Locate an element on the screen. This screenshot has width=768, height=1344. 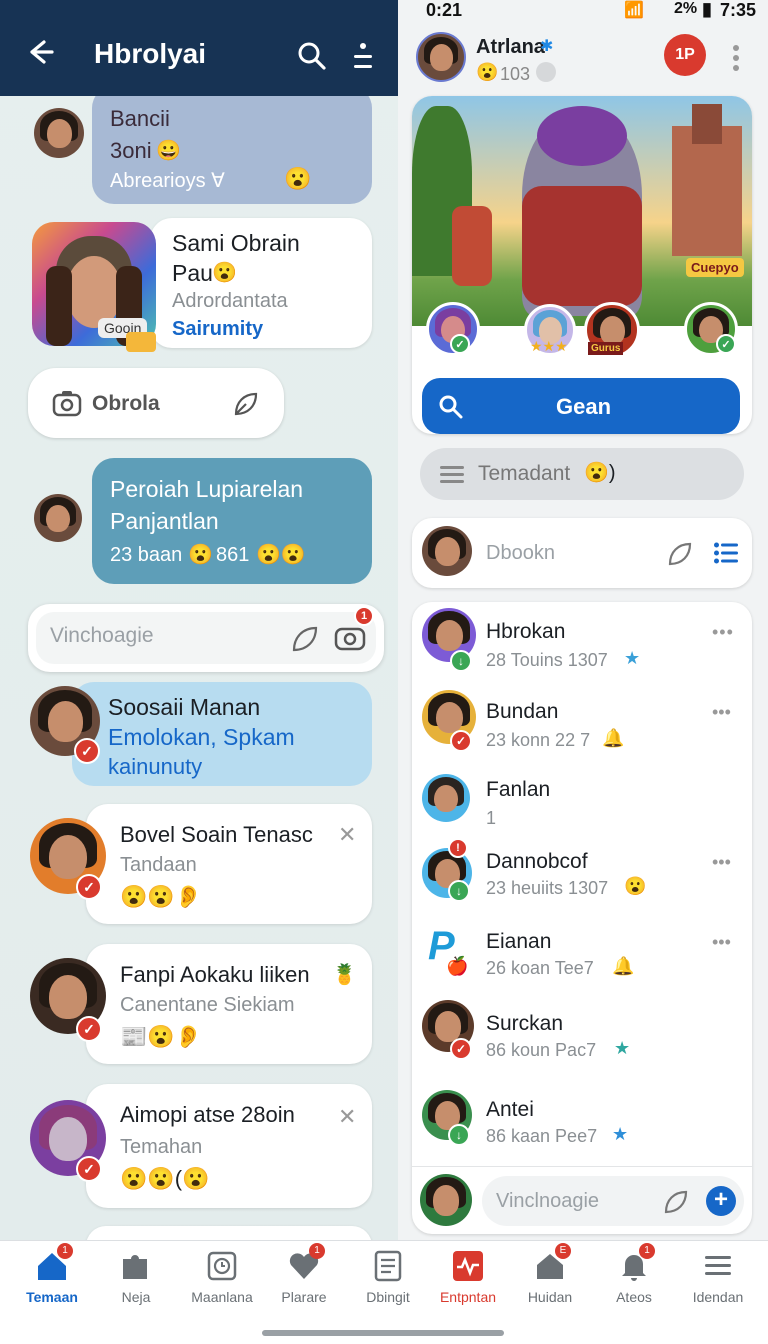
heart-icon: 1 is located at coordinates (306, 1263).